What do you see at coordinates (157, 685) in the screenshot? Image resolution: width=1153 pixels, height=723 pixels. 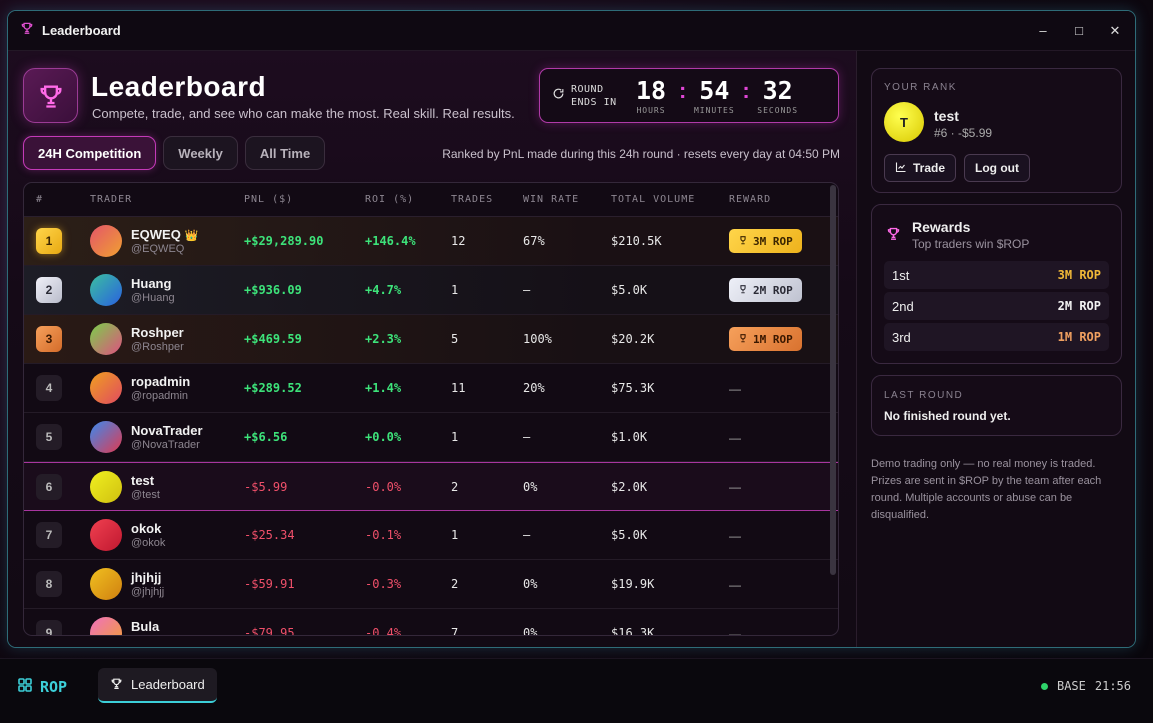 I see `taskbar-item-leaderboard: Leaderboard` at bounding box center [157, 685].